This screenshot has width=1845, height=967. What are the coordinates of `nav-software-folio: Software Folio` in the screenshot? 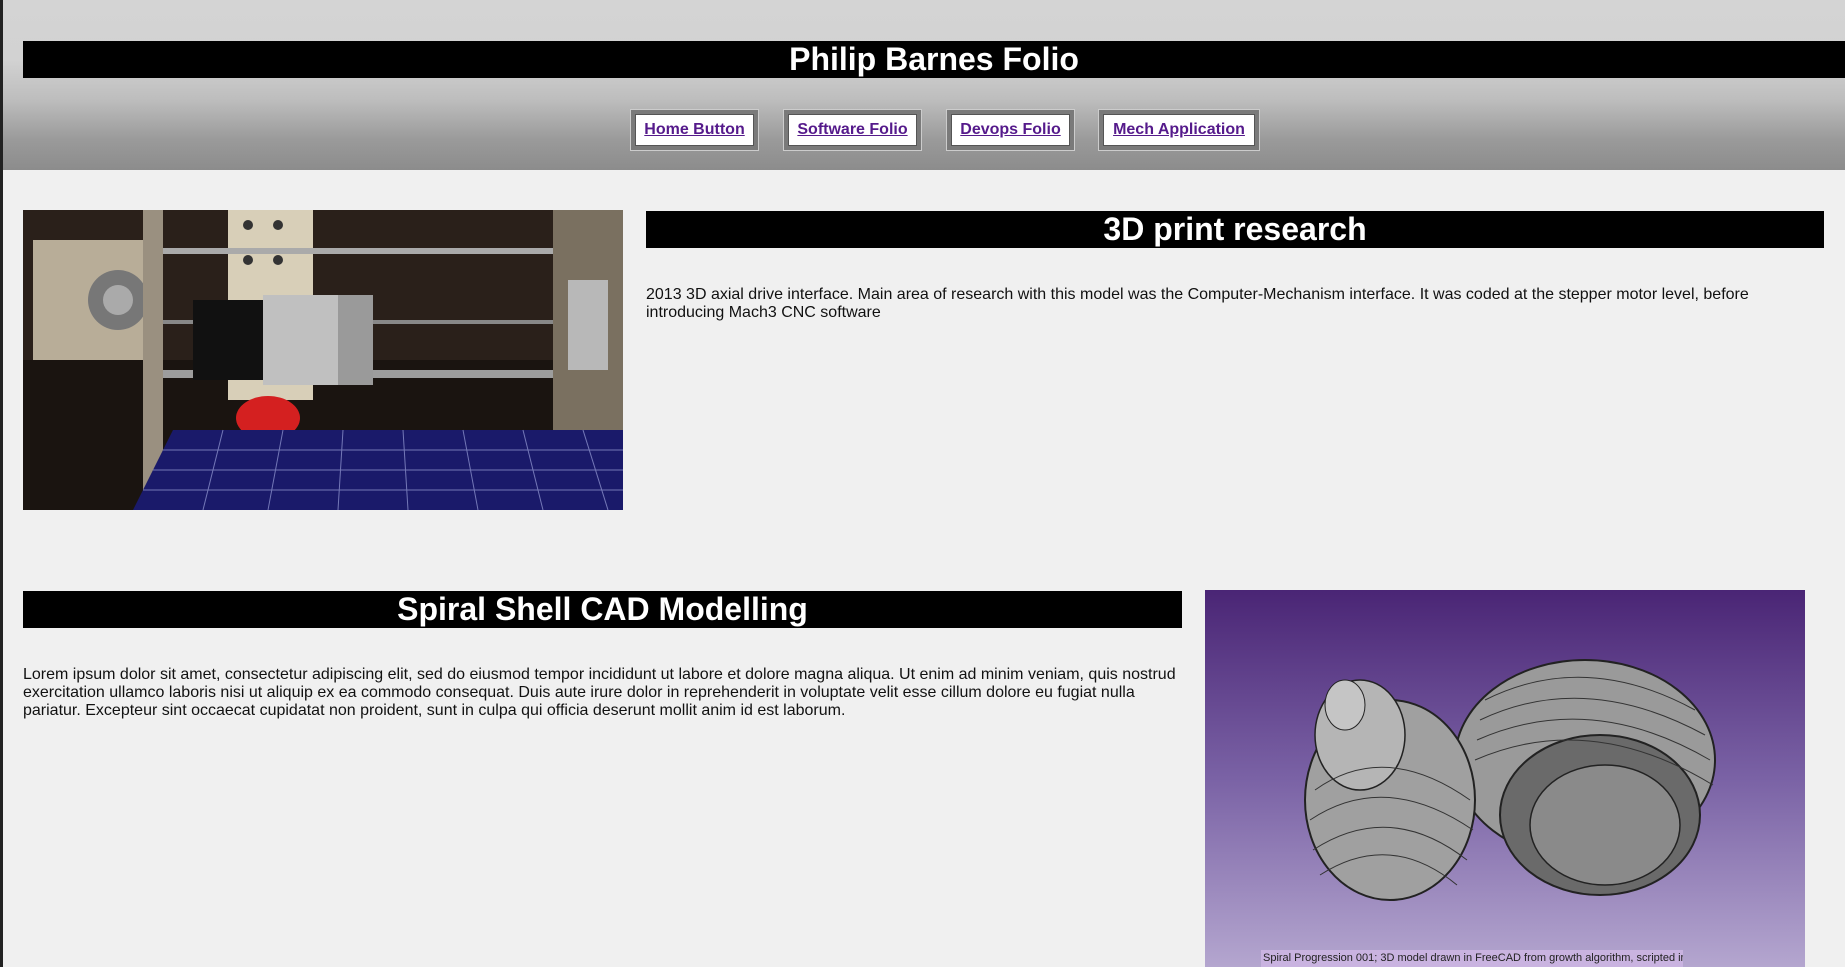 It's located at (852, 130).